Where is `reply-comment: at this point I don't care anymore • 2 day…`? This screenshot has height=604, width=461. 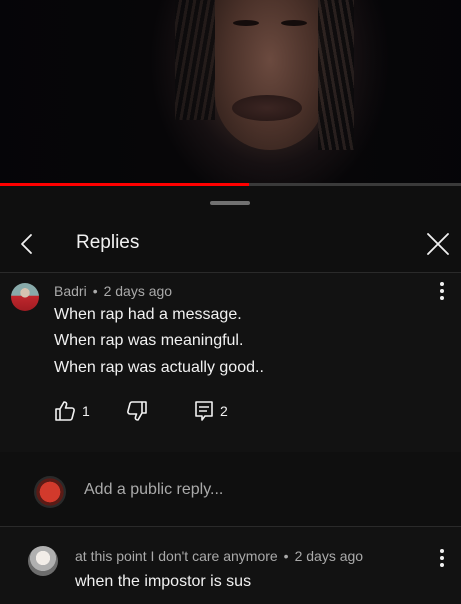
reply-comment: at this point I don't care anymore • 2 day… is located at coordinates (230, 565).